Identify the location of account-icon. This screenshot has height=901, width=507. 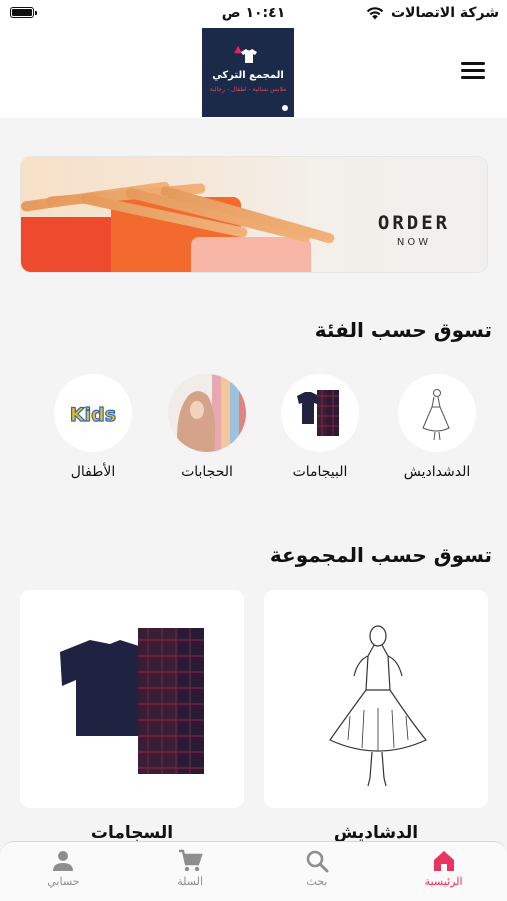
(63, 861).